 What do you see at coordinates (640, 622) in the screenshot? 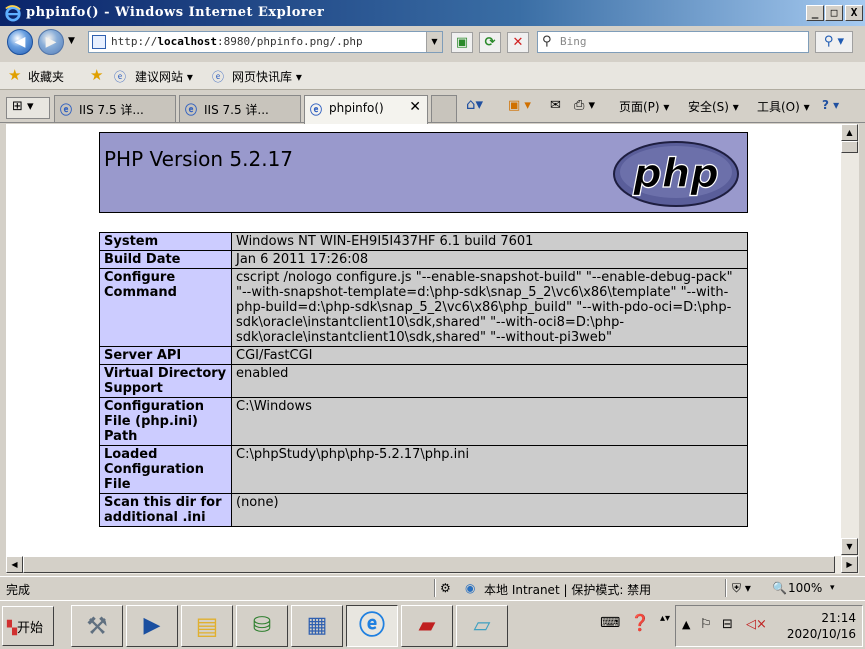
I see `help-tray-icon: ❓` at bounding box center [640, 622].